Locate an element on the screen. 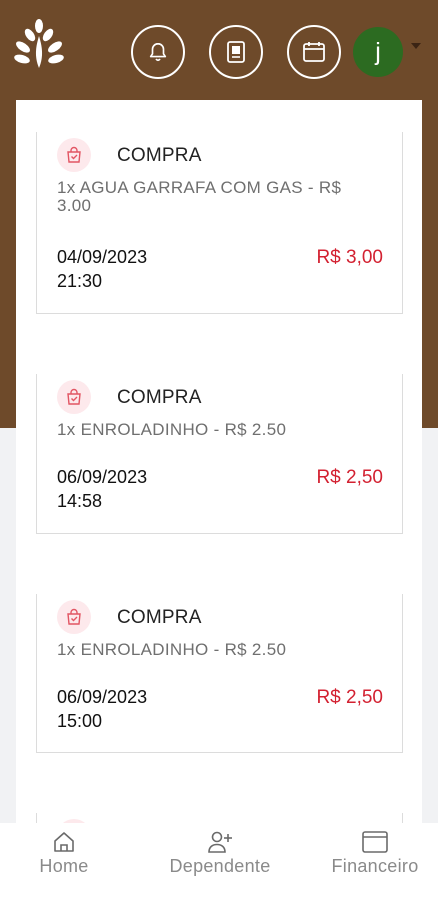  nav-item-dependente: Dependente is located at coordinates (220, 850).